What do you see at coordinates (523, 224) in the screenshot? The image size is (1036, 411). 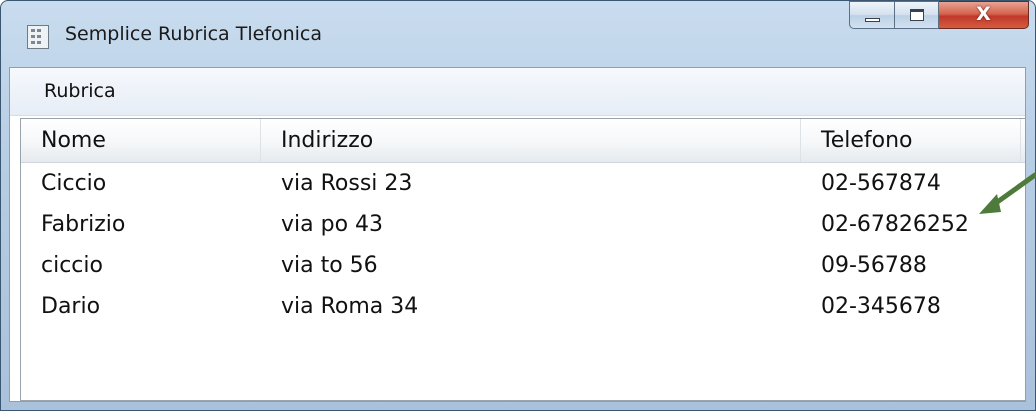 I see `table-row: Fabrizio via po 43 02-67826252` at bounding box center [523, 224].